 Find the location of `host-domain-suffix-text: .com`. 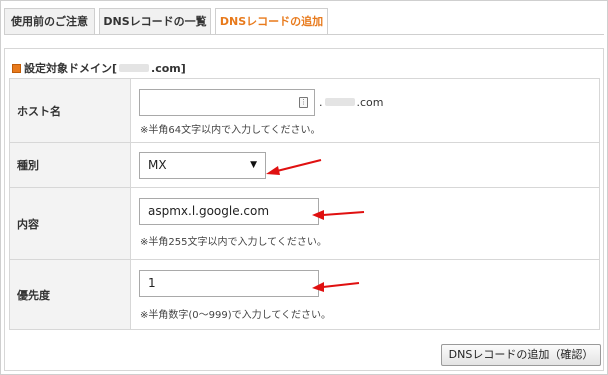

host-domain-suffix-text: .com is located at coordinates (370, 102).